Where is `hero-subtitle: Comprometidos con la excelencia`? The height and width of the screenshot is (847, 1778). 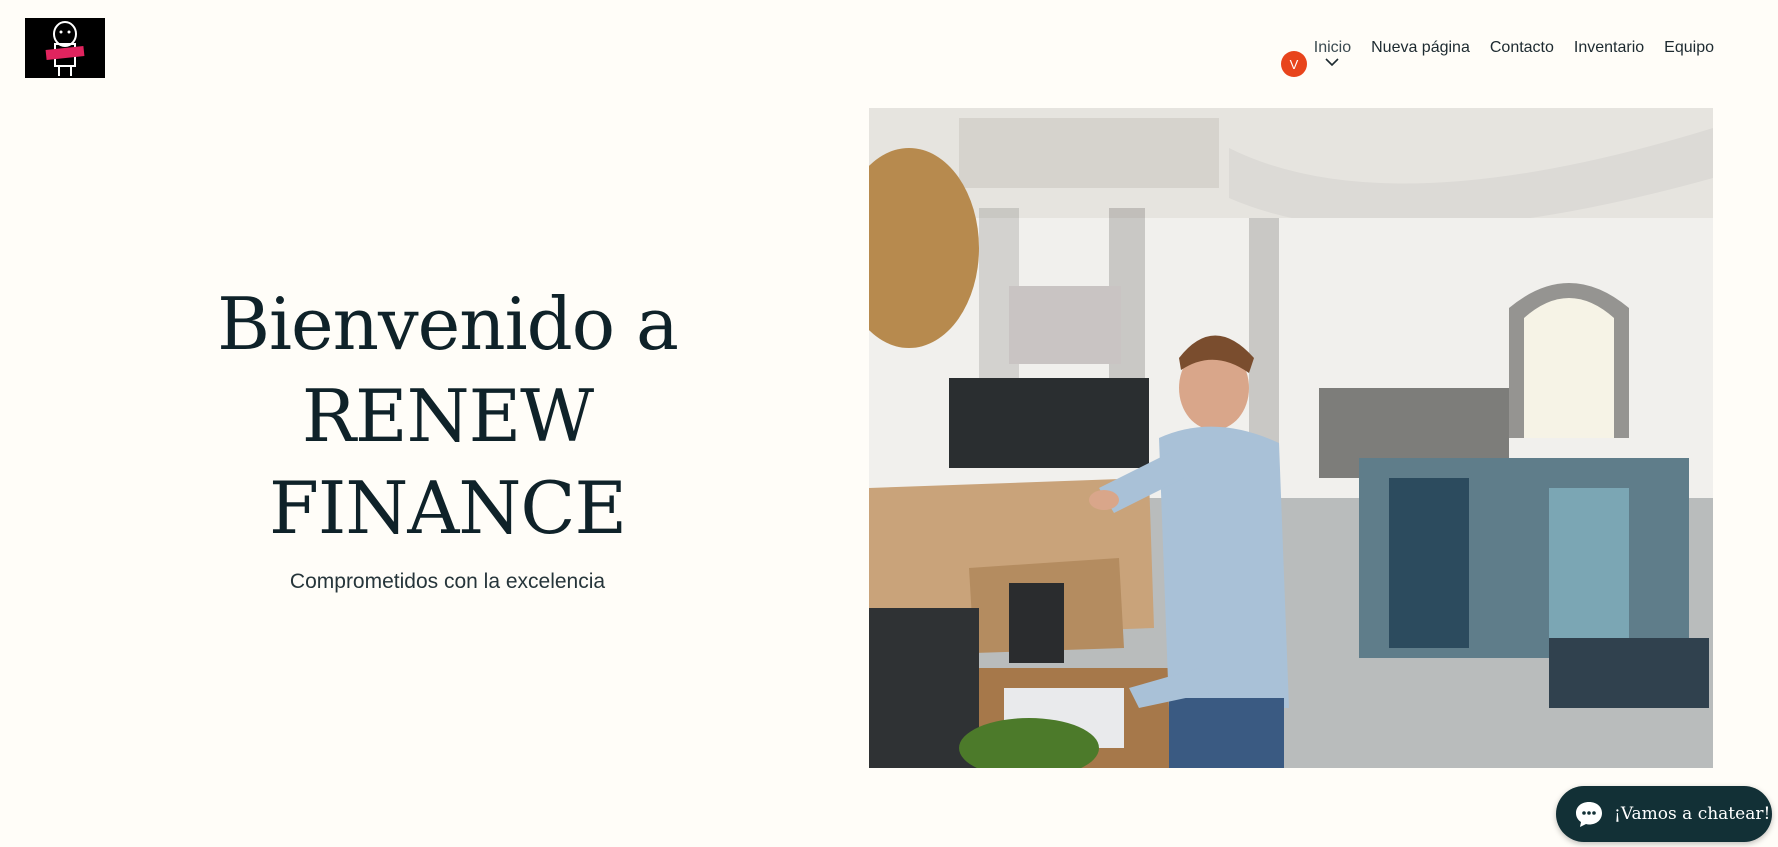 hero-subtitle: Comprometidos con la excelencia is located at coordinates (447, 581).